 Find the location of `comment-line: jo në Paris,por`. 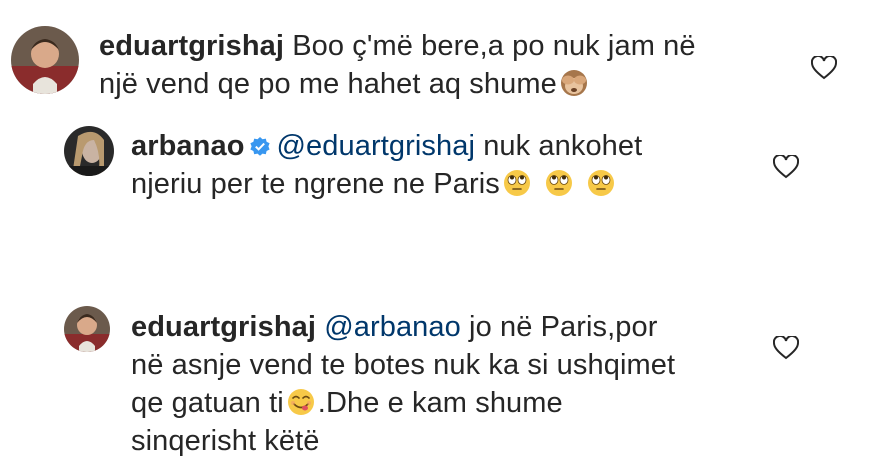

comment-line: jo në Paris,por is located at coordinates (563, 327).